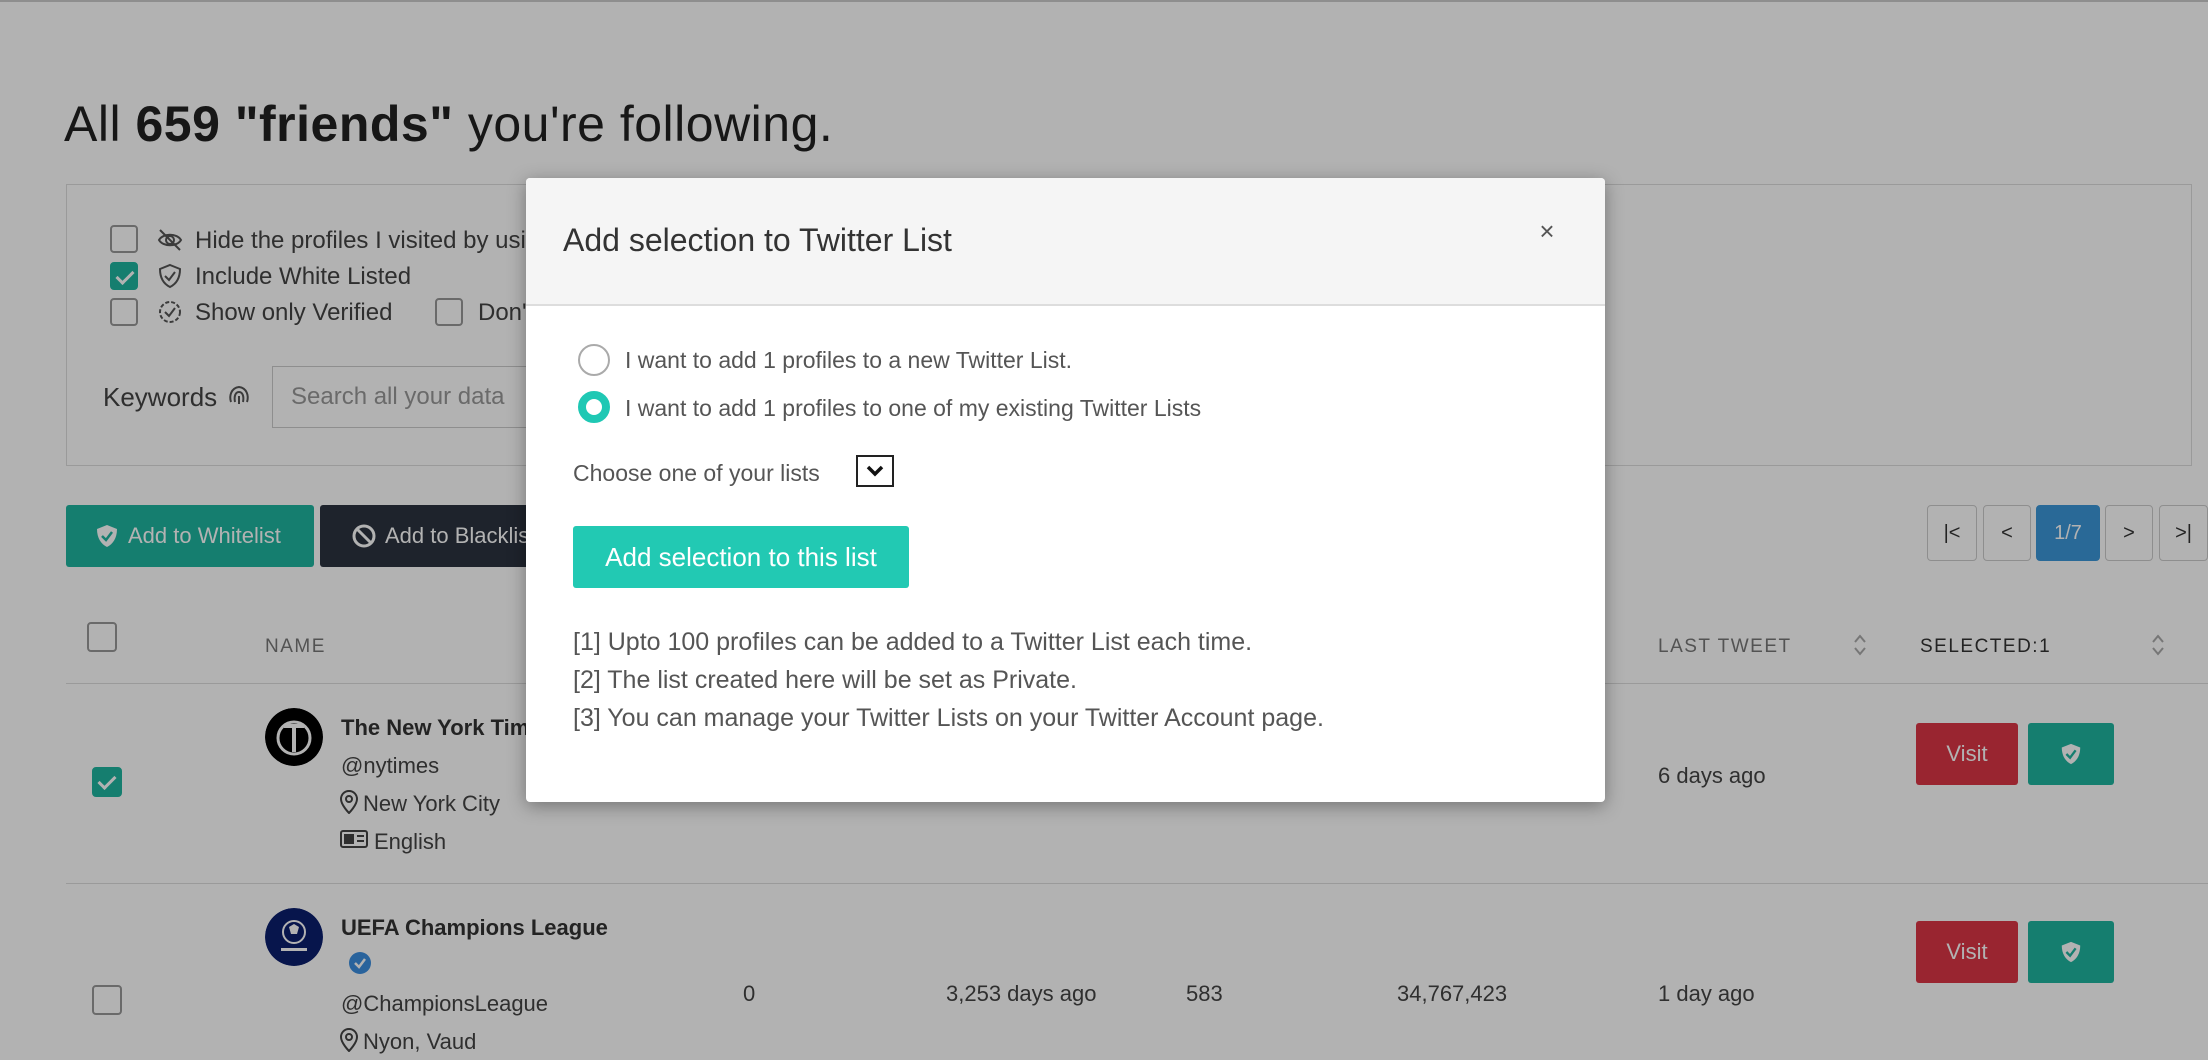 The height and width of the screenshot is (1060, 2208). I want to click on modal-title: Add selection to Twitter List, so click(757, 240).